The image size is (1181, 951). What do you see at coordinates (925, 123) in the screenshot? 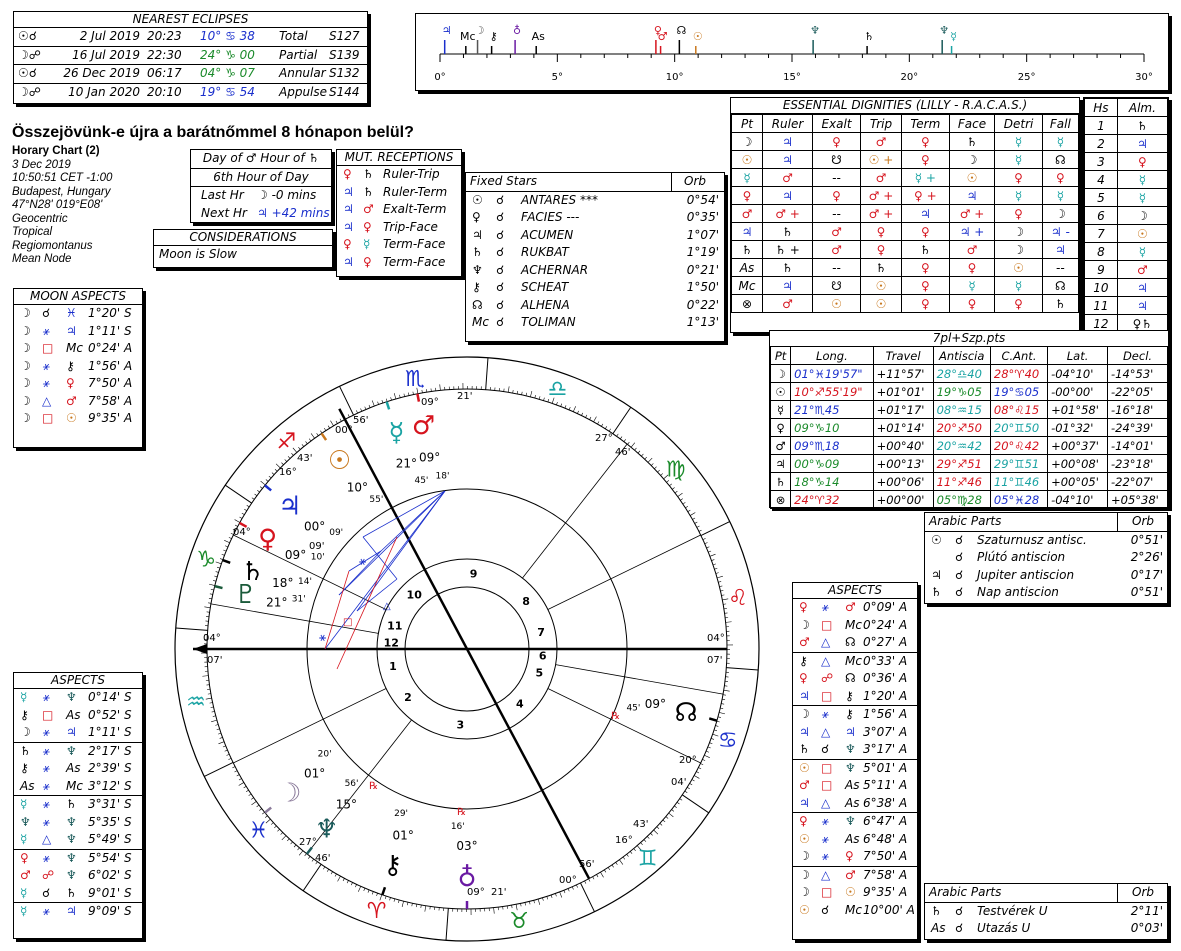
I see `dignity-header: Term` at bounding box center [925, 123].